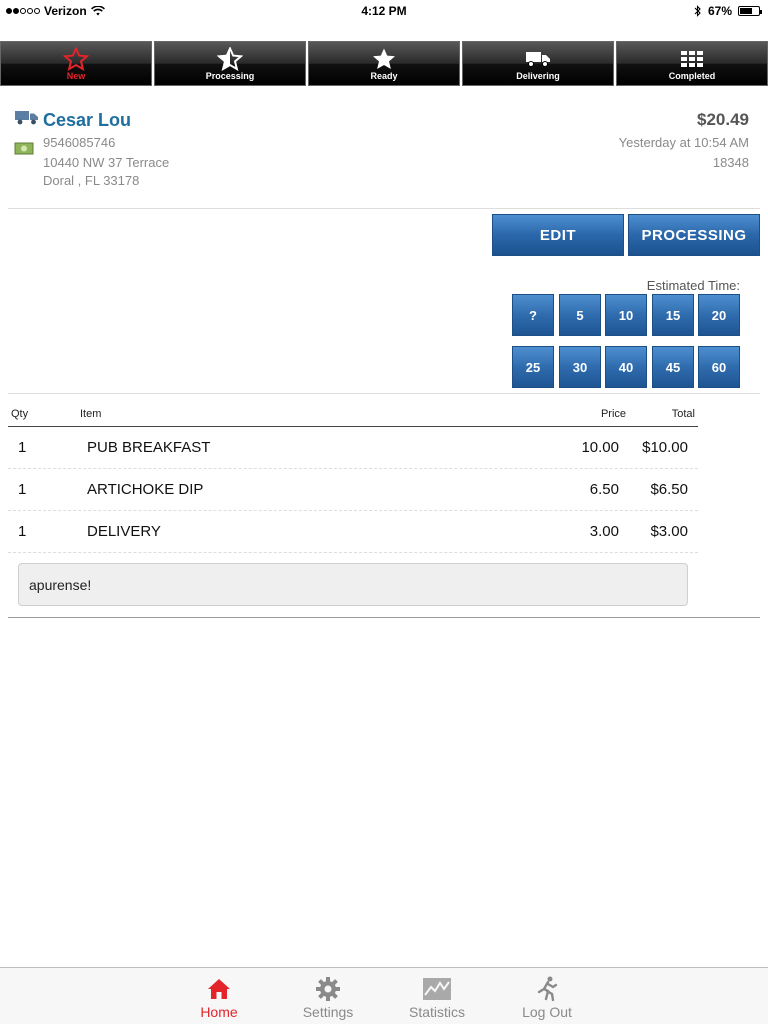 Image resolution: width=768 pixels, height=1024 pixels. I want to click on estimated-time-option: 30, so click(580, 367).